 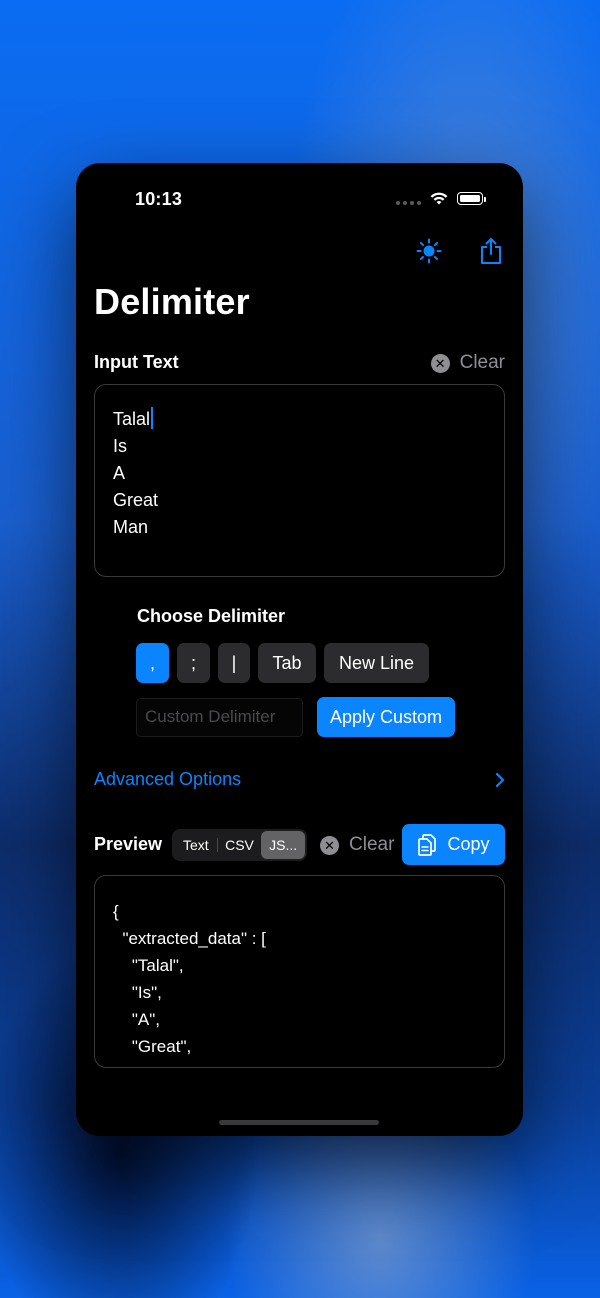 I want to click on input-line: Is, so click(x=120, y=446).